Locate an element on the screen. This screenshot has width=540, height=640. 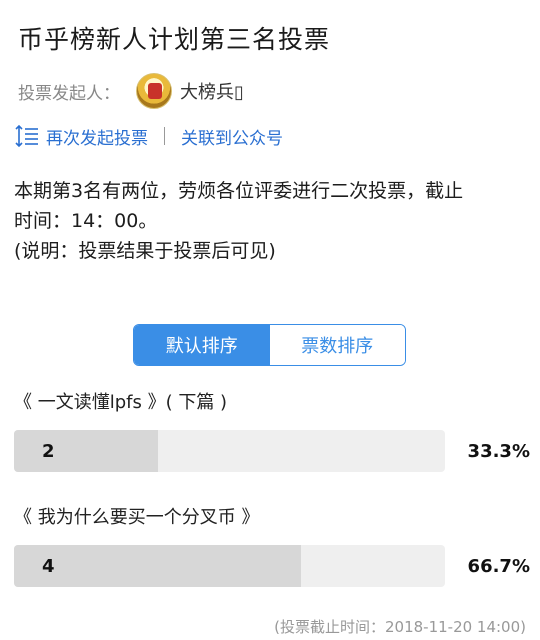
revote-link: 再次发起投票 is located at coordinates (97, 136).